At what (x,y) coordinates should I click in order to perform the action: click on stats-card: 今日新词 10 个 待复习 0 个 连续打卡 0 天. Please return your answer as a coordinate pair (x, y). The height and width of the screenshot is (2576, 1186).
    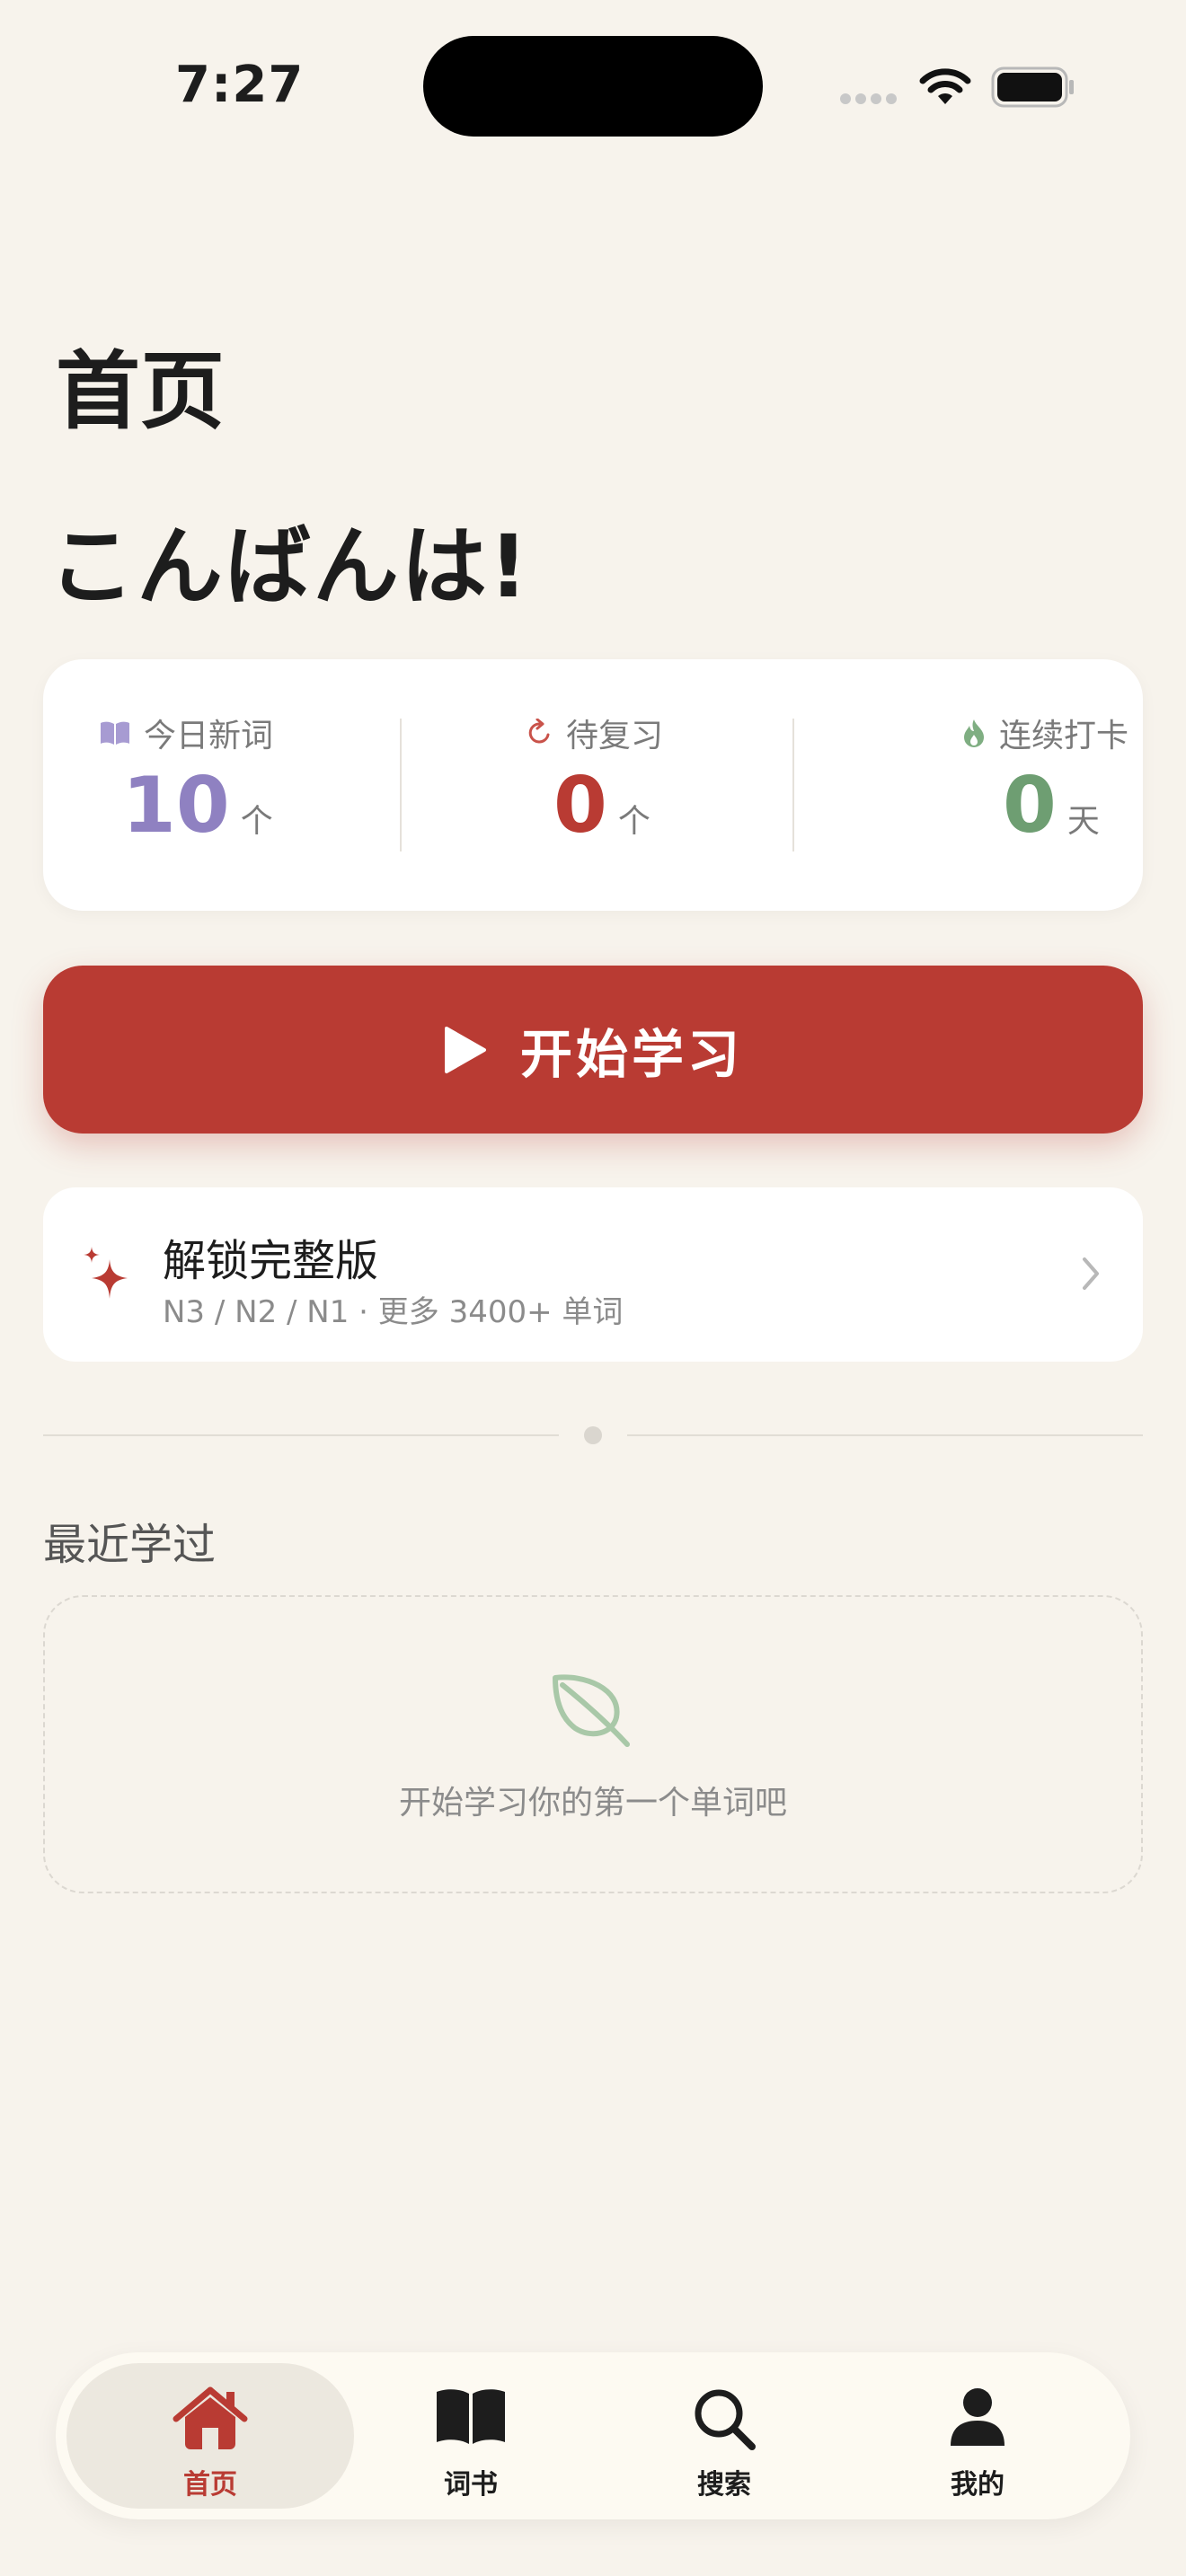
    Looking at the image, I should click on (593, 785).